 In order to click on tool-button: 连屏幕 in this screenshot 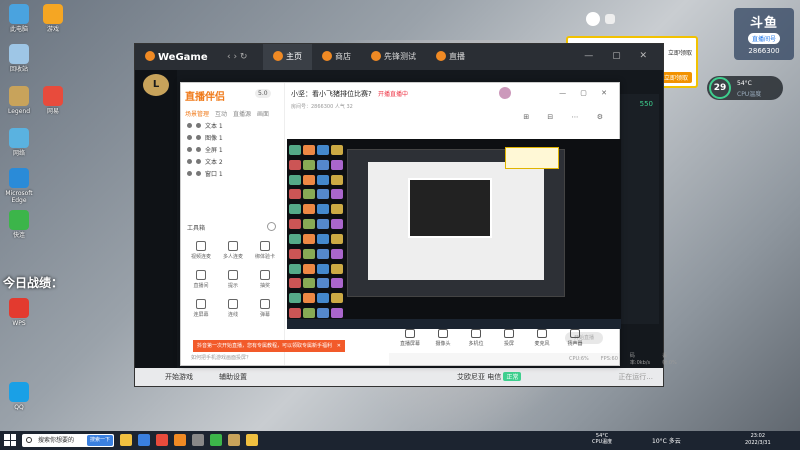, I will do `click(201, 308)`.